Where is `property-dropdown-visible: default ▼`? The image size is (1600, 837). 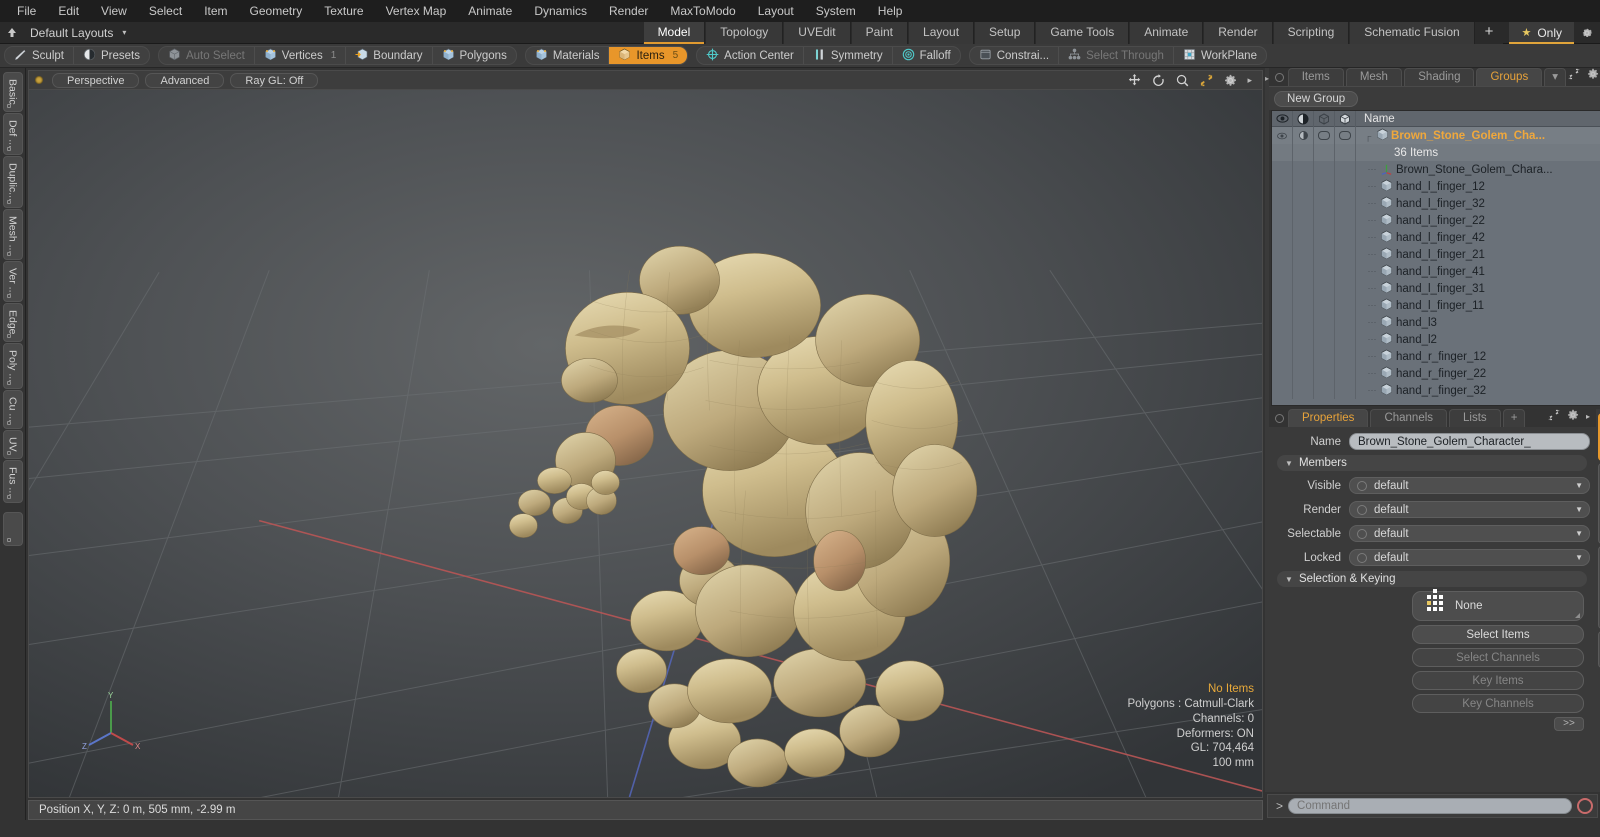 property-dropdown-visible: default ▼ is located at coordinates (1469, 485).